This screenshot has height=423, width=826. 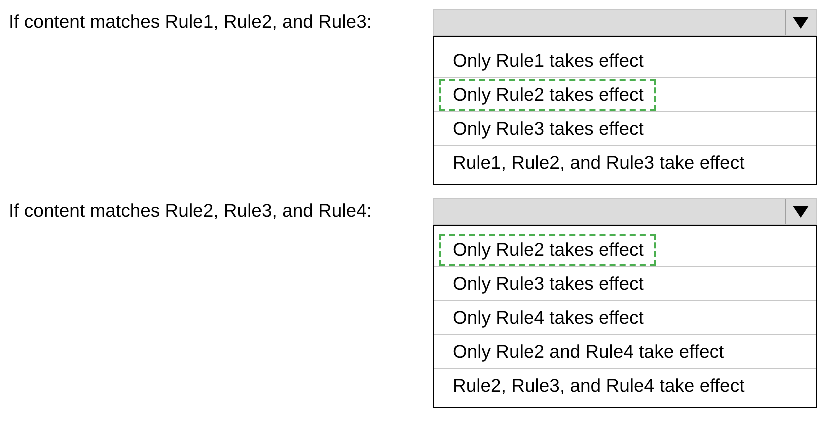 I want to click on dropdown-option: Only Rule4 takes effect, so click(x=547, y=318).